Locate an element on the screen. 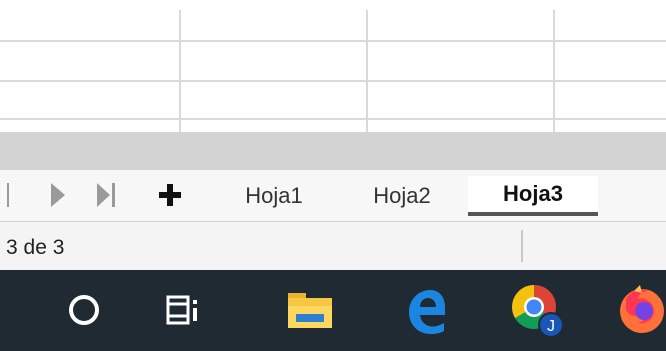 The image size is (666, 351). firefox-button is located at coordinates (639, 310).